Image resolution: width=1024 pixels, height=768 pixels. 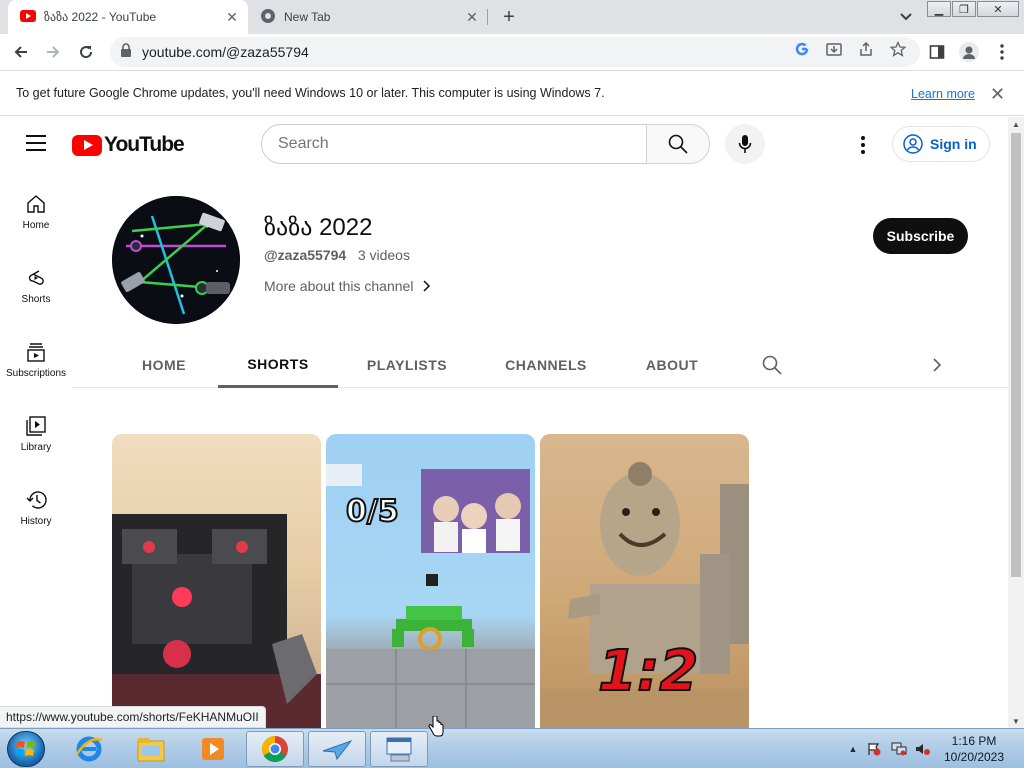 What do you see at coordinates (383, 255) in the screenshot?
I see `video-count: 3 videos` at bounding box center [383, 255].